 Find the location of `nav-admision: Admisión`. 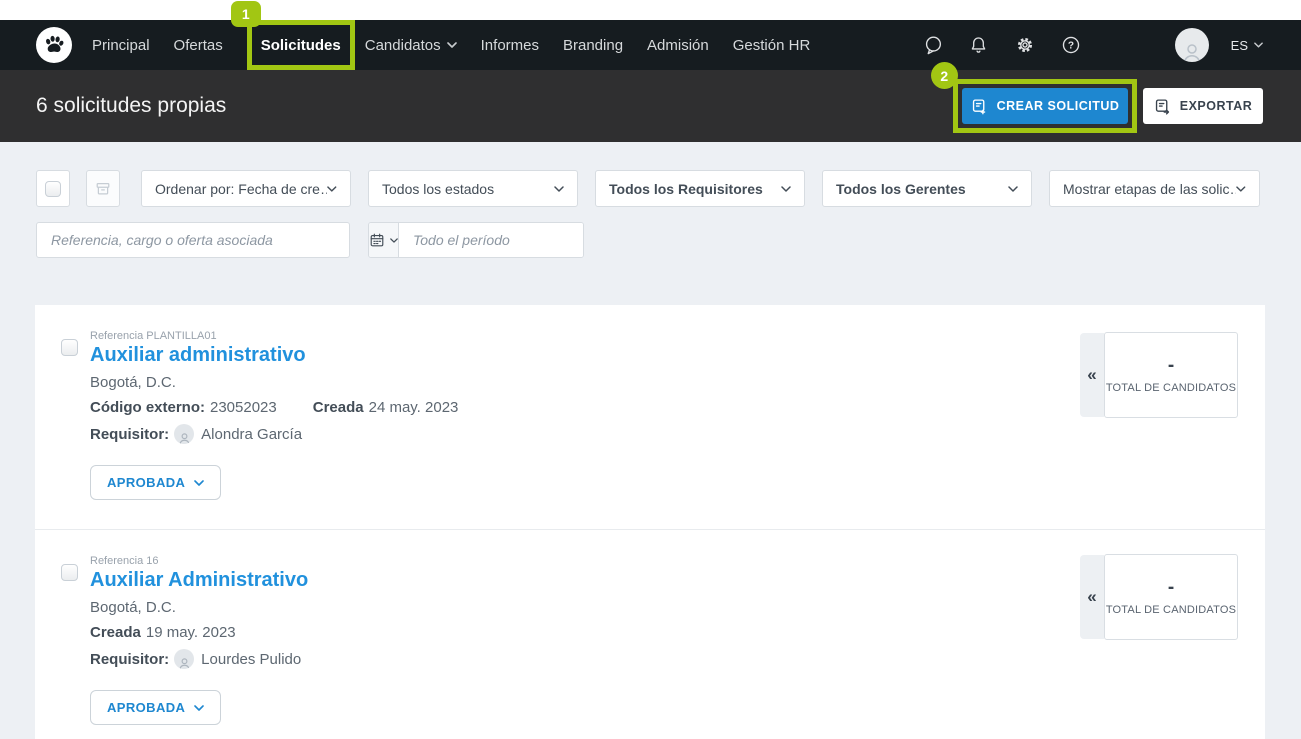

nav-admision: Admisión is located at coordinates (678, 45).